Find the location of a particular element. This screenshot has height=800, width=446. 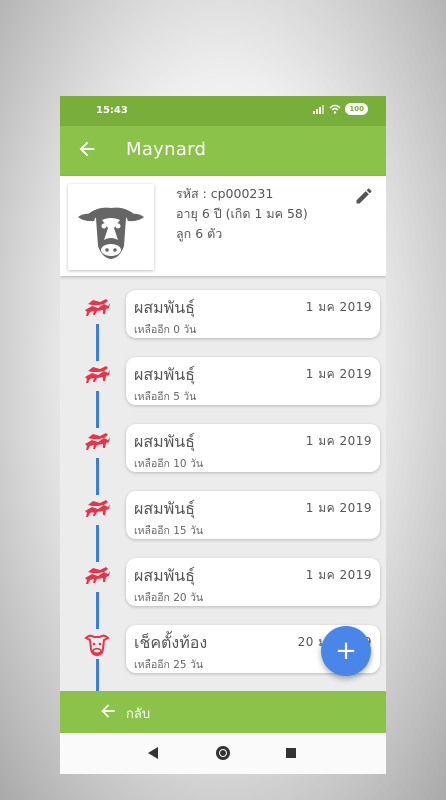

app-bar: Maynard is located at coordinates (223, 151).